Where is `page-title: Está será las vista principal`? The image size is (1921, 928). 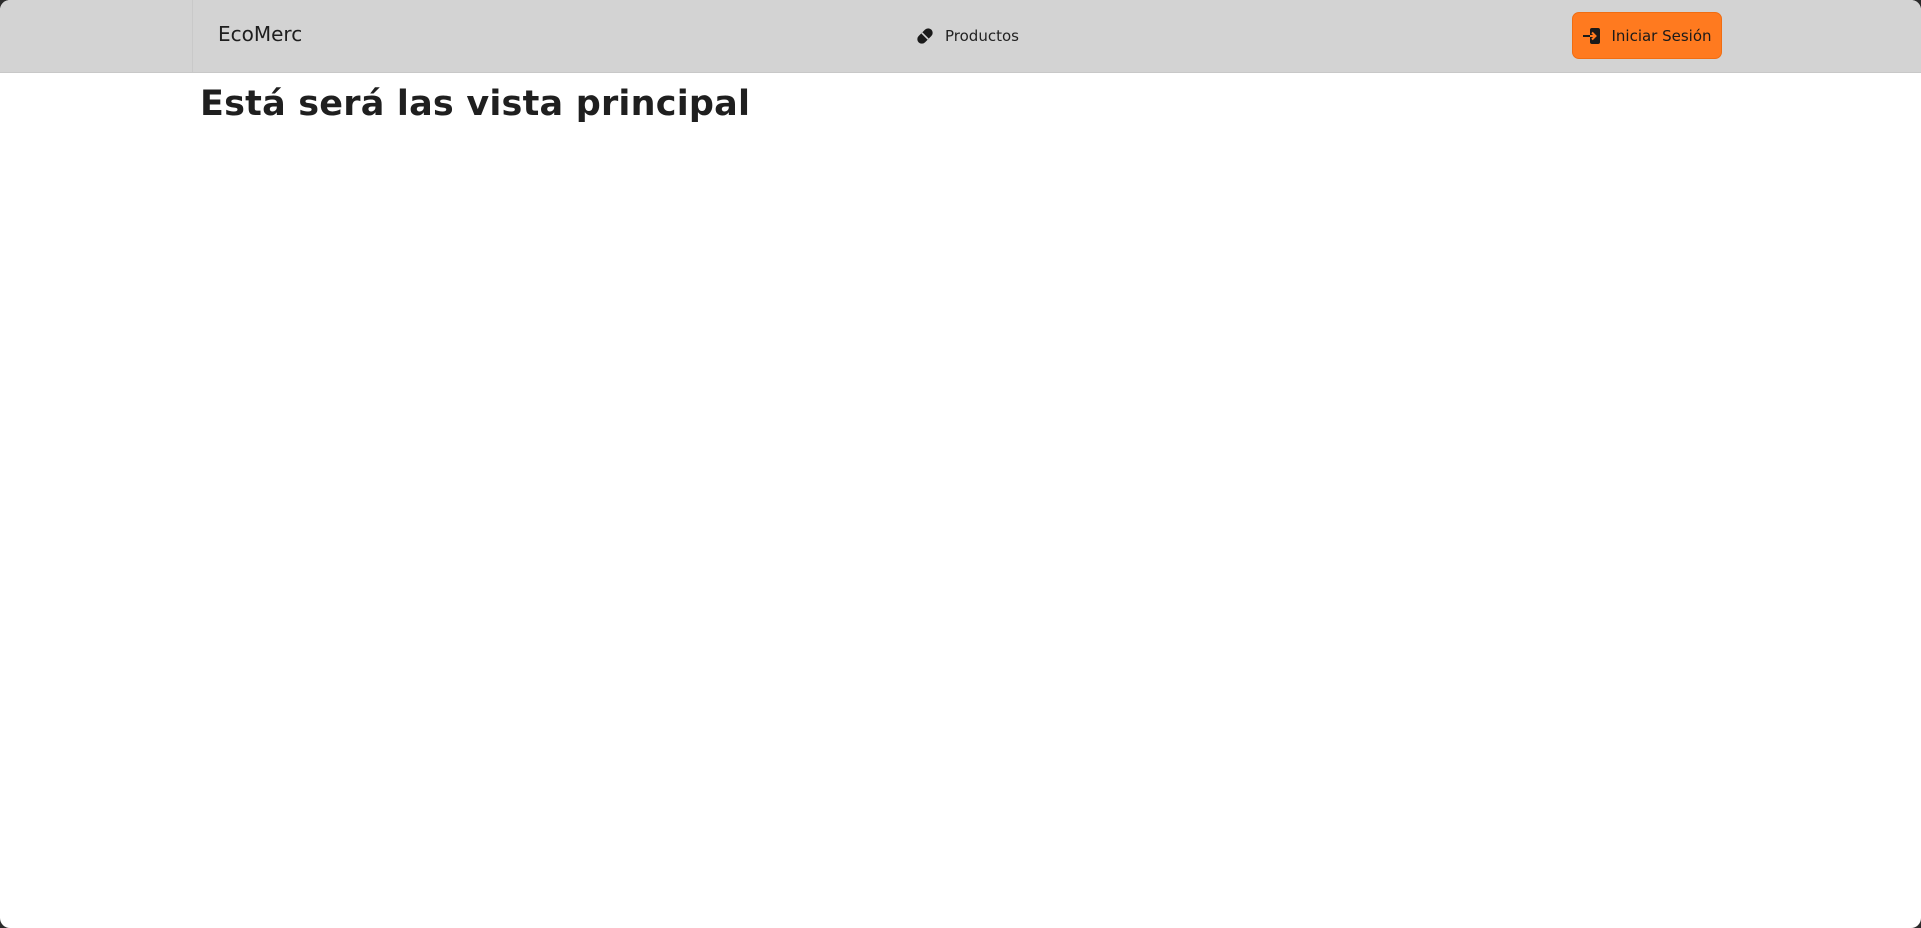
page-title: Está será las vista principal is located at coordinates (475, 104).